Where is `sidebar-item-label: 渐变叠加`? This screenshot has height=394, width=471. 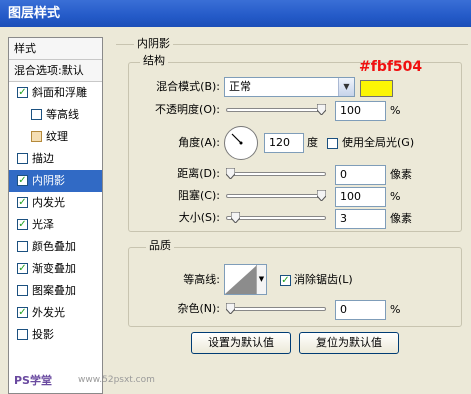
sidebar-item-label: 渐变叠加 is located at coordinates (54, 268).